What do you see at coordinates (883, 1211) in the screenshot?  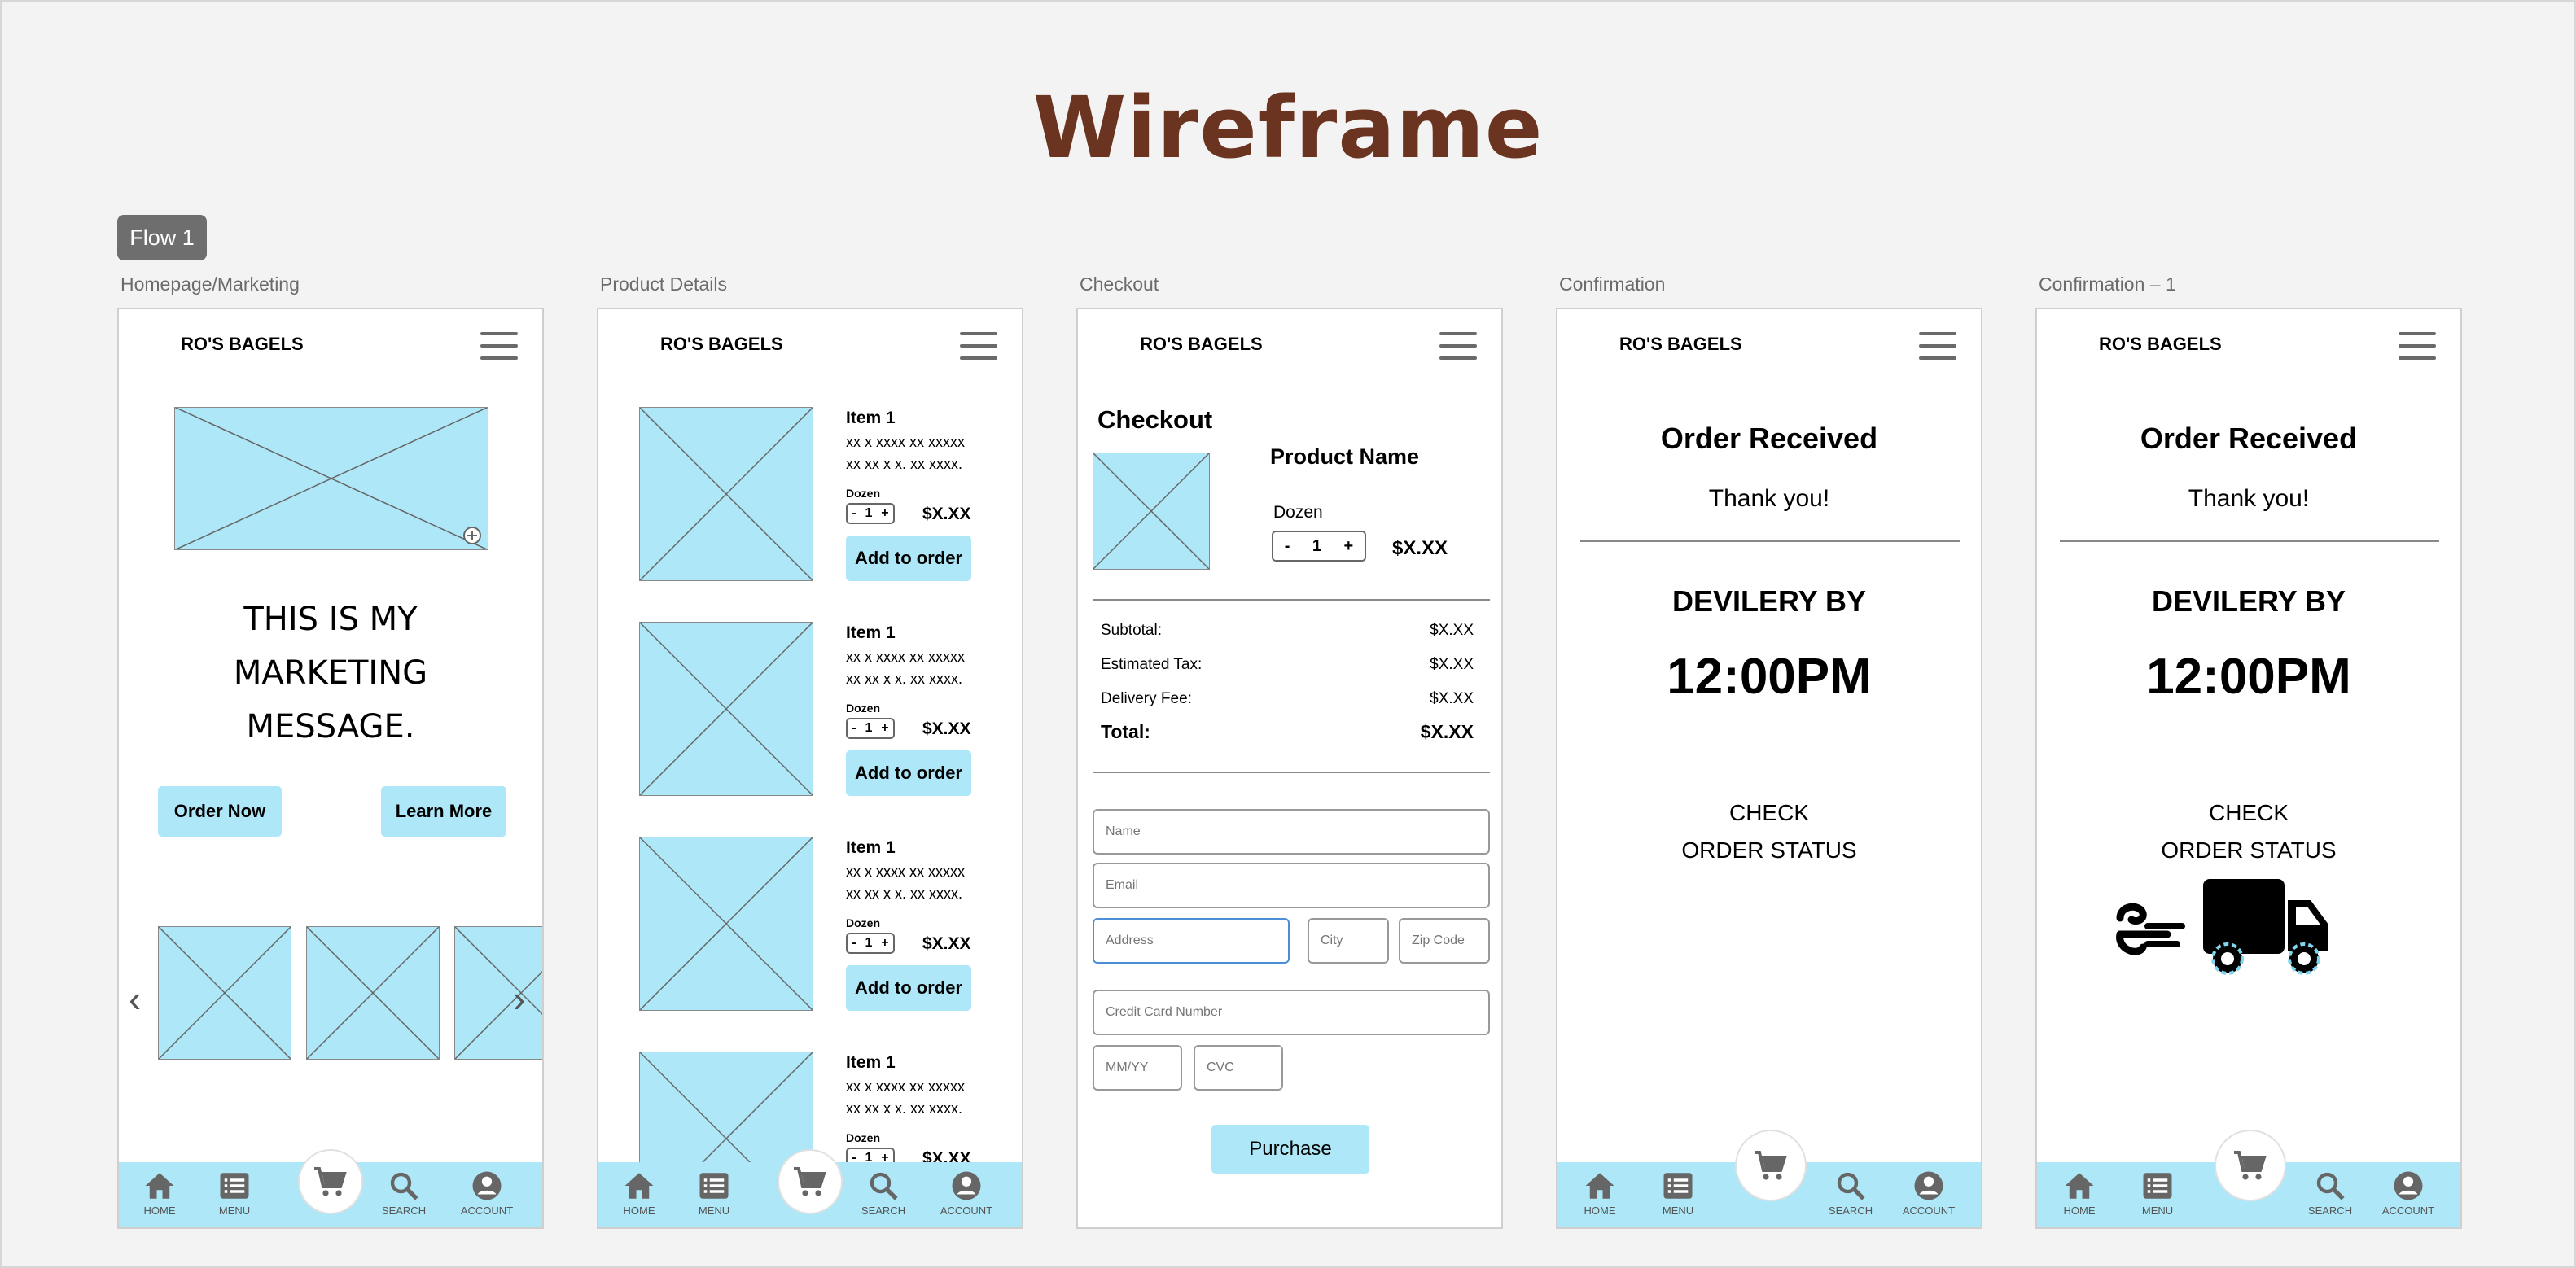 I see `nav-search-label: SEARCH` at bounding box center [883, 1211].